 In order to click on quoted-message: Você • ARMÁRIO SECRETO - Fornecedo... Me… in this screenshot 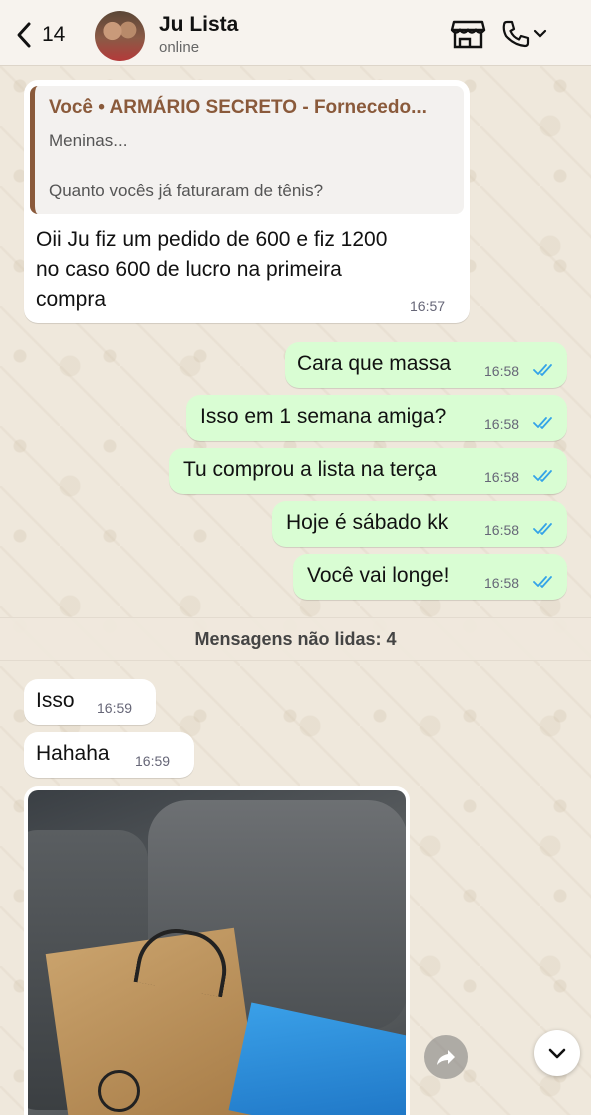, I will do `click(247, 150)`.